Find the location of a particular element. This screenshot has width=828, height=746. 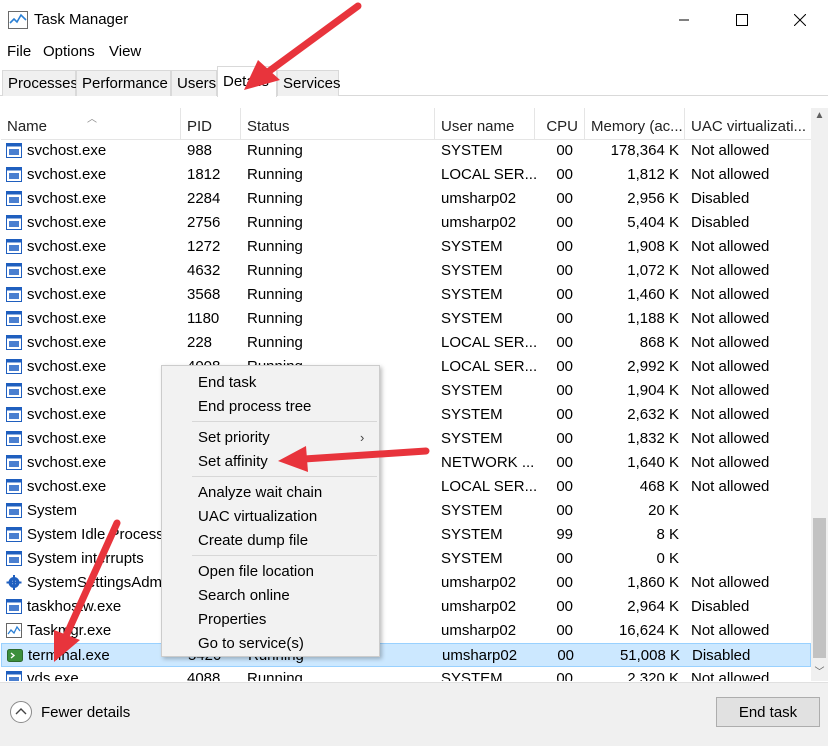

ctx-create-dump-file: Create dump file is located at coordinates (270, 541).